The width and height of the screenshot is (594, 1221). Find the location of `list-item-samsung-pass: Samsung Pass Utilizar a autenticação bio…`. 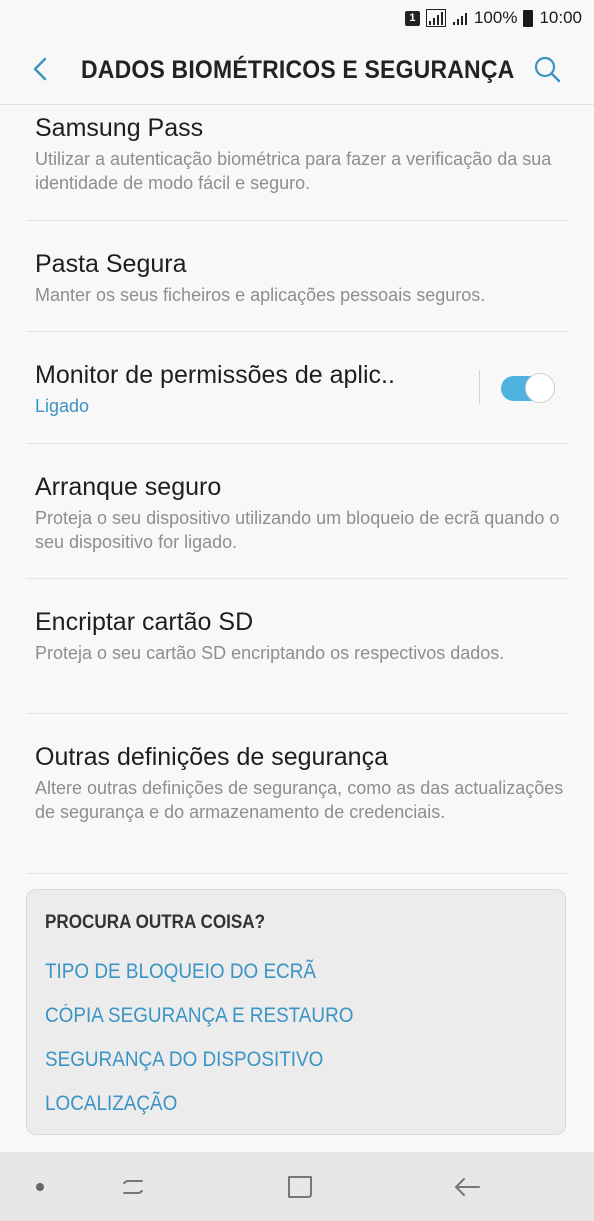

list-item-samsung-pass: Samsung Pass Utilizar a autenticação bio… is located at coordinates (301, 153).